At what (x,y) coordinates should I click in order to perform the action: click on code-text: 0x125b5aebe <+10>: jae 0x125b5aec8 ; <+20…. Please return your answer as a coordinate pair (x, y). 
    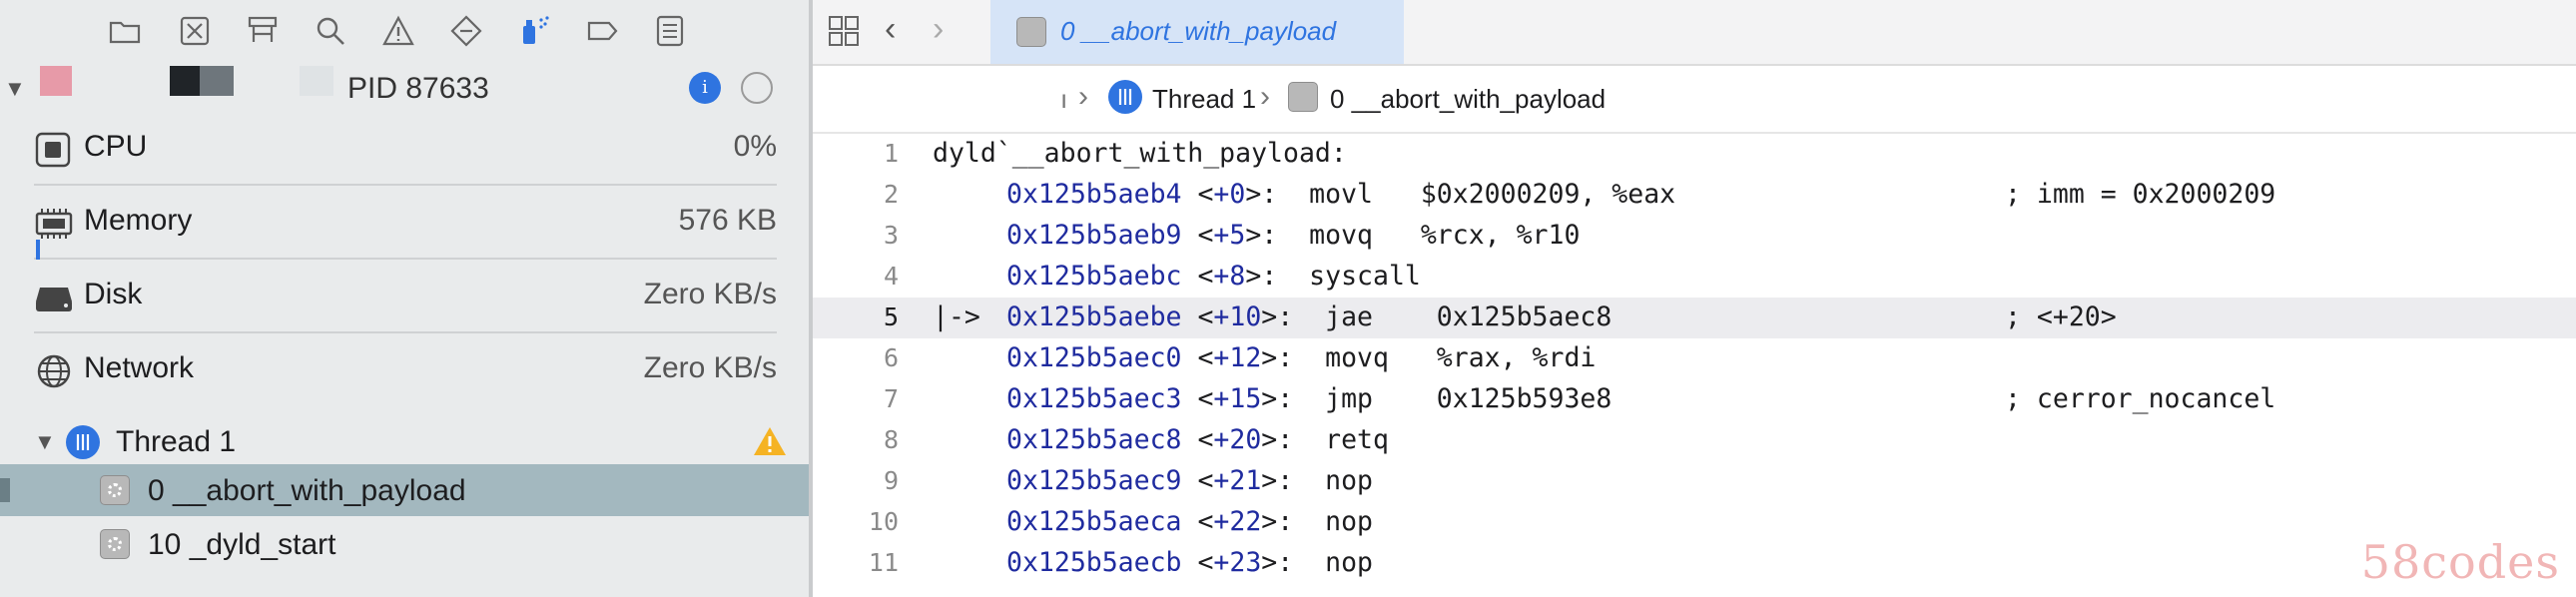
    Looking at the image, I should click on (1755, 316).